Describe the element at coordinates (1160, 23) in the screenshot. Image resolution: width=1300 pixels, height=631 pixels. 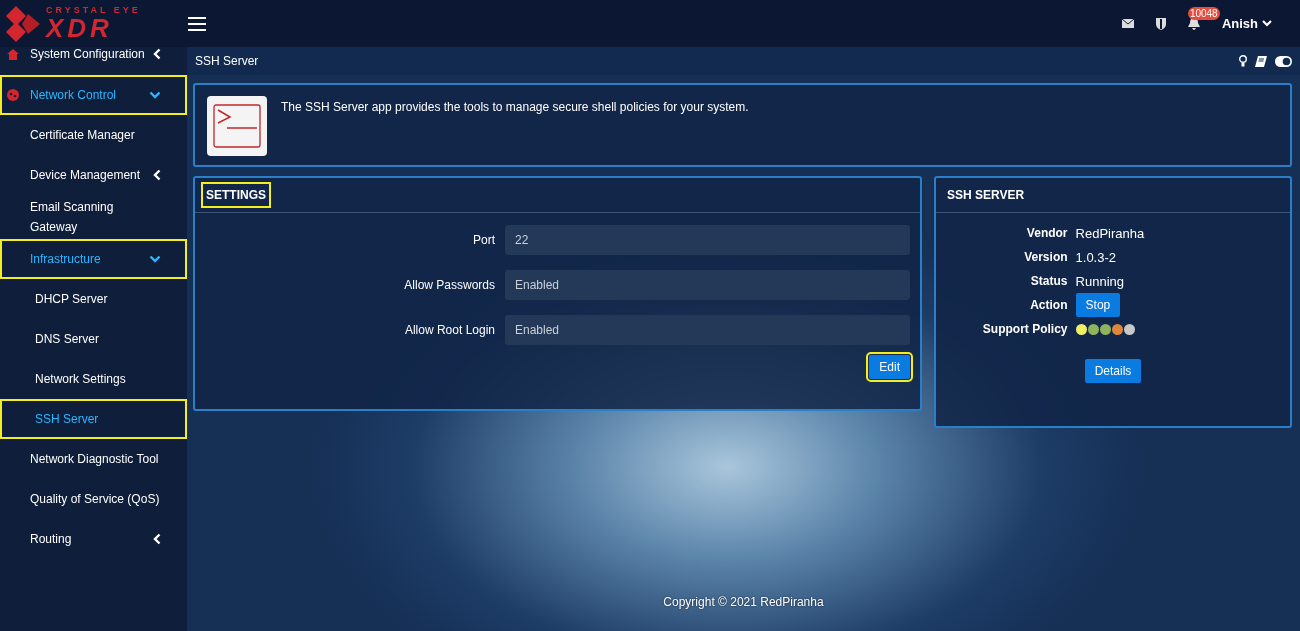
I see `shield-icon` at that location.